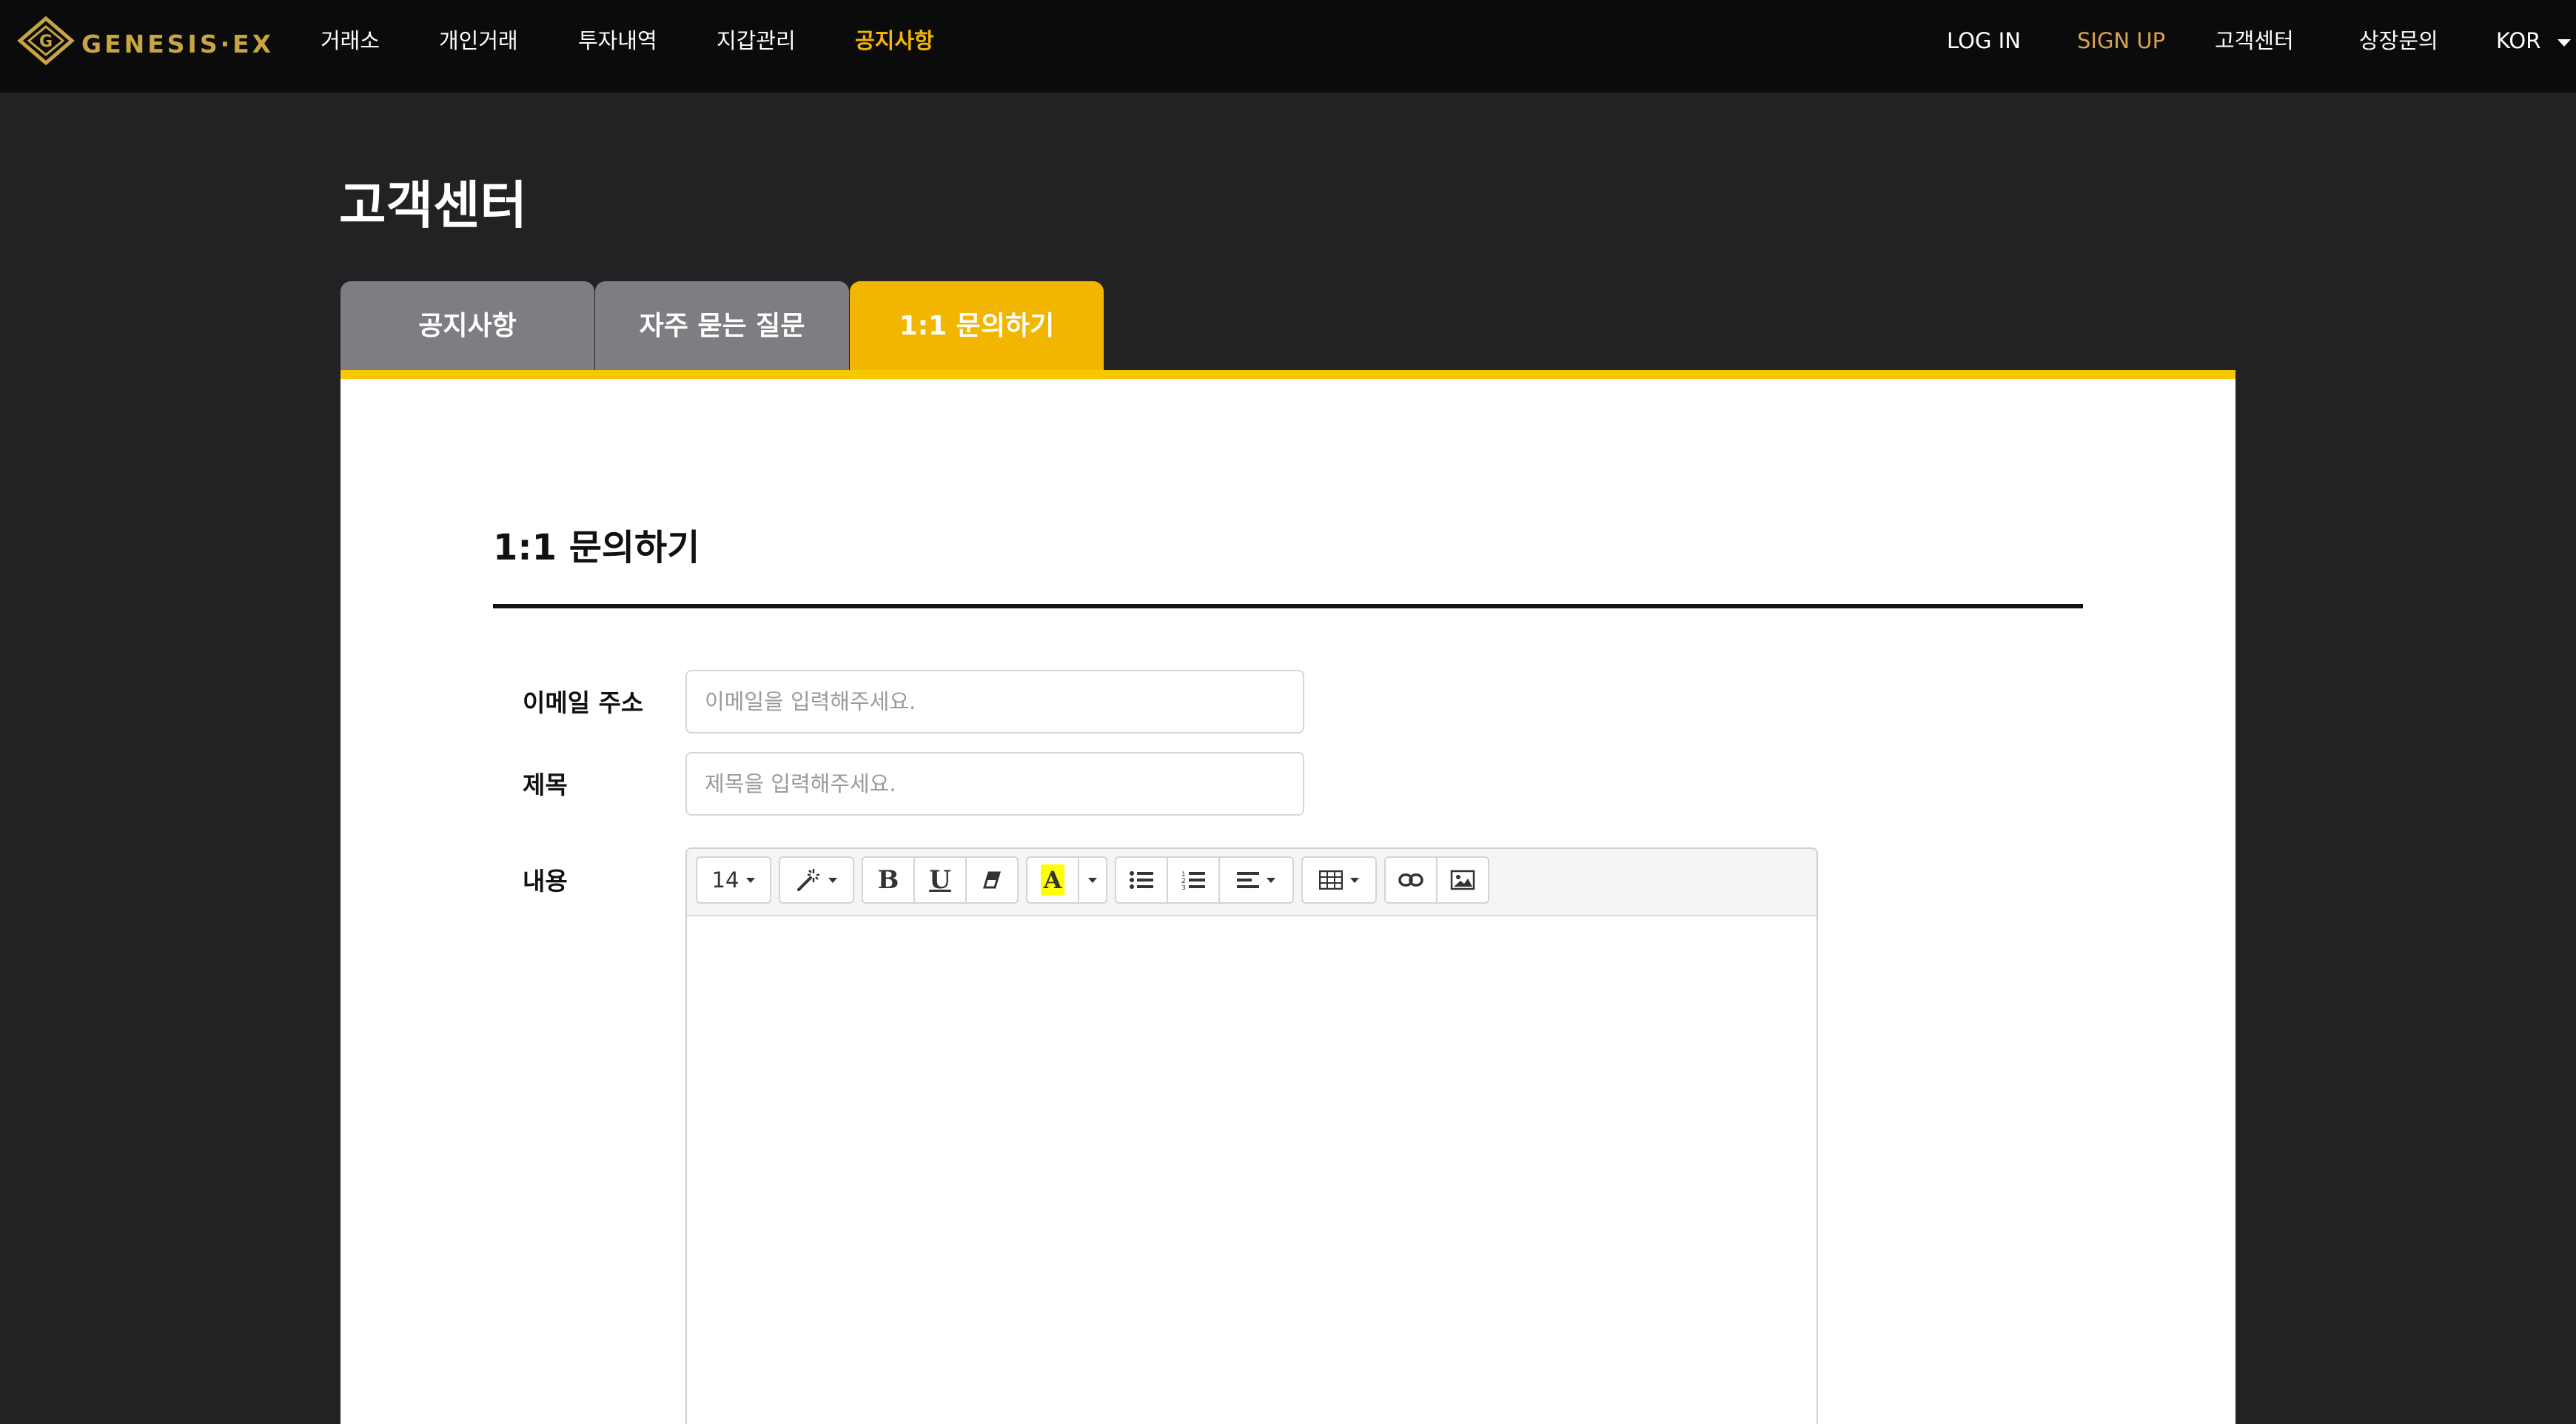 The height and width of the screenshot is (1424, 2576). I want to click on svg-text: G, so click(46, 42).